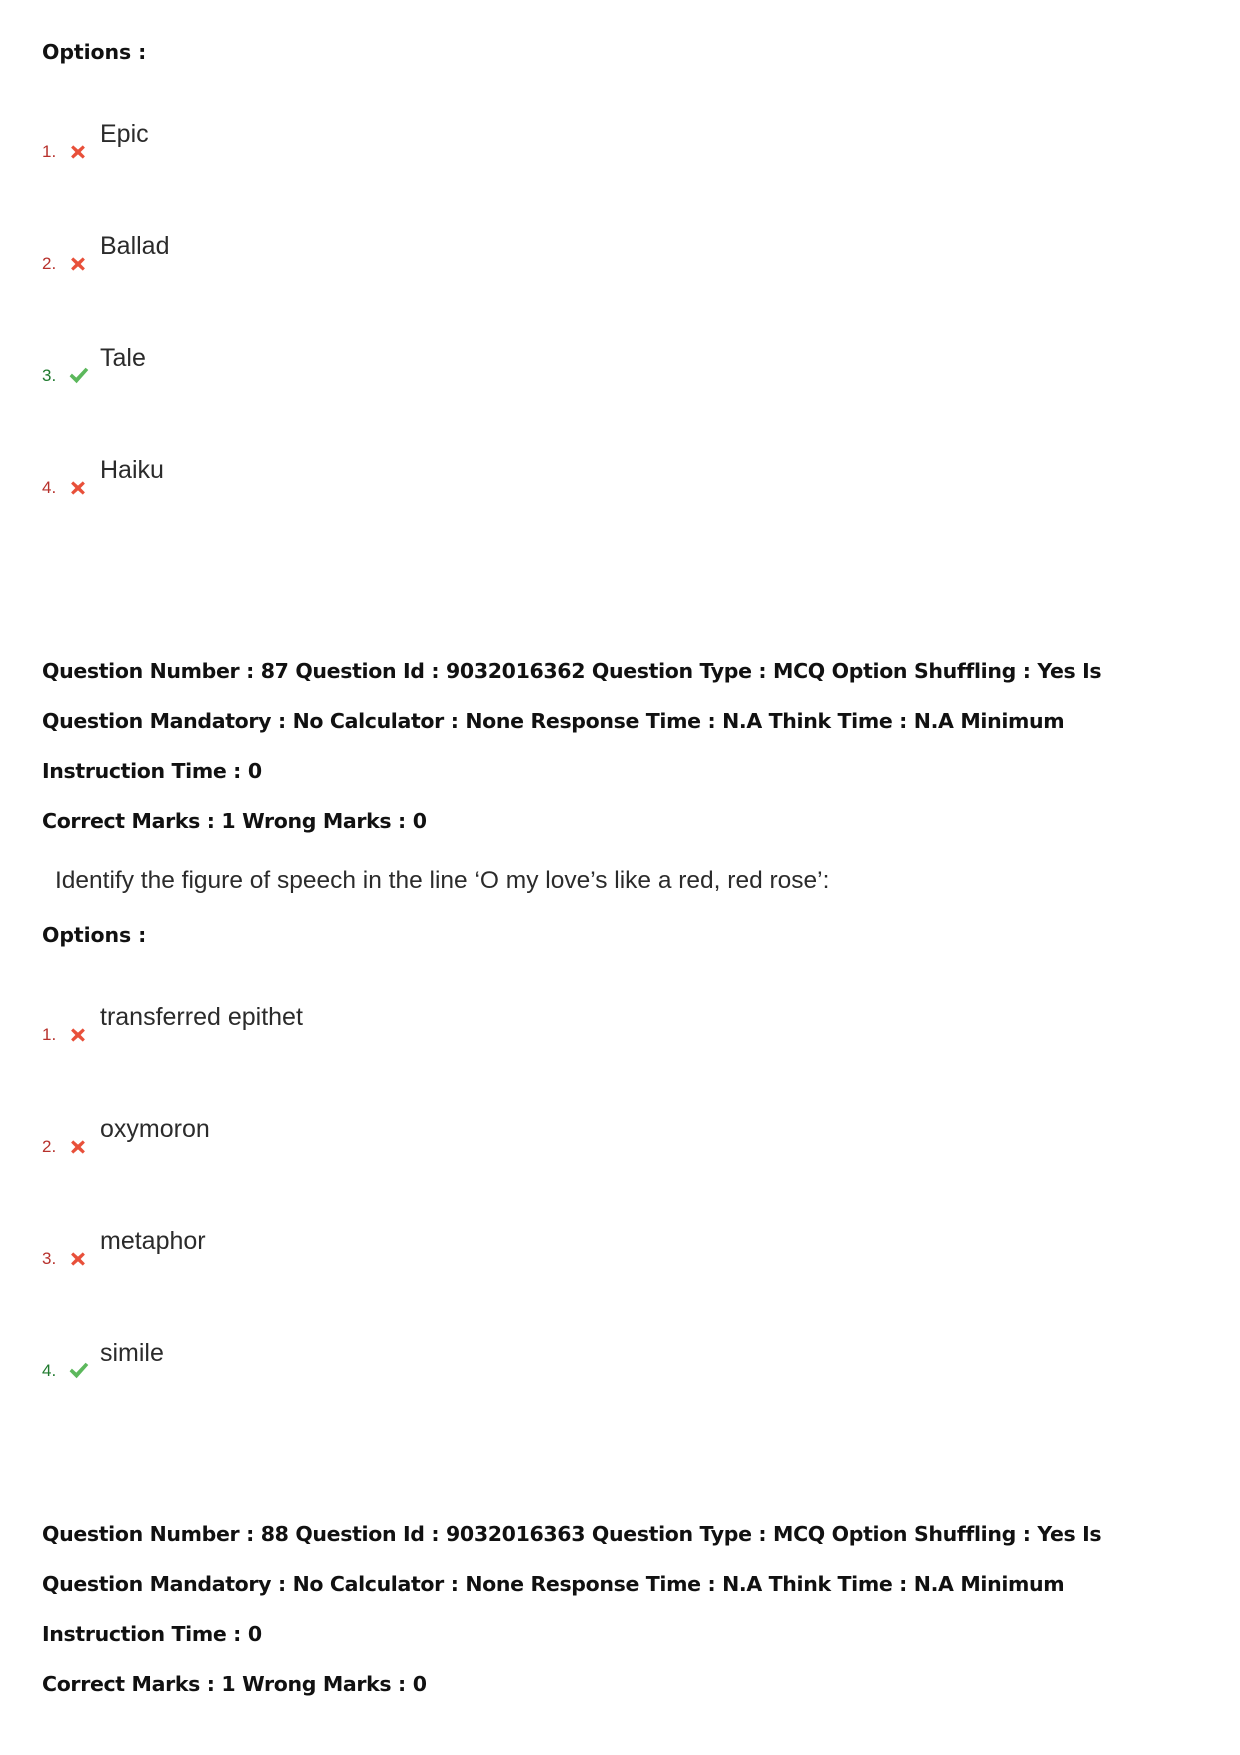  I want to click on option-text: Epic, so click(124, 133).